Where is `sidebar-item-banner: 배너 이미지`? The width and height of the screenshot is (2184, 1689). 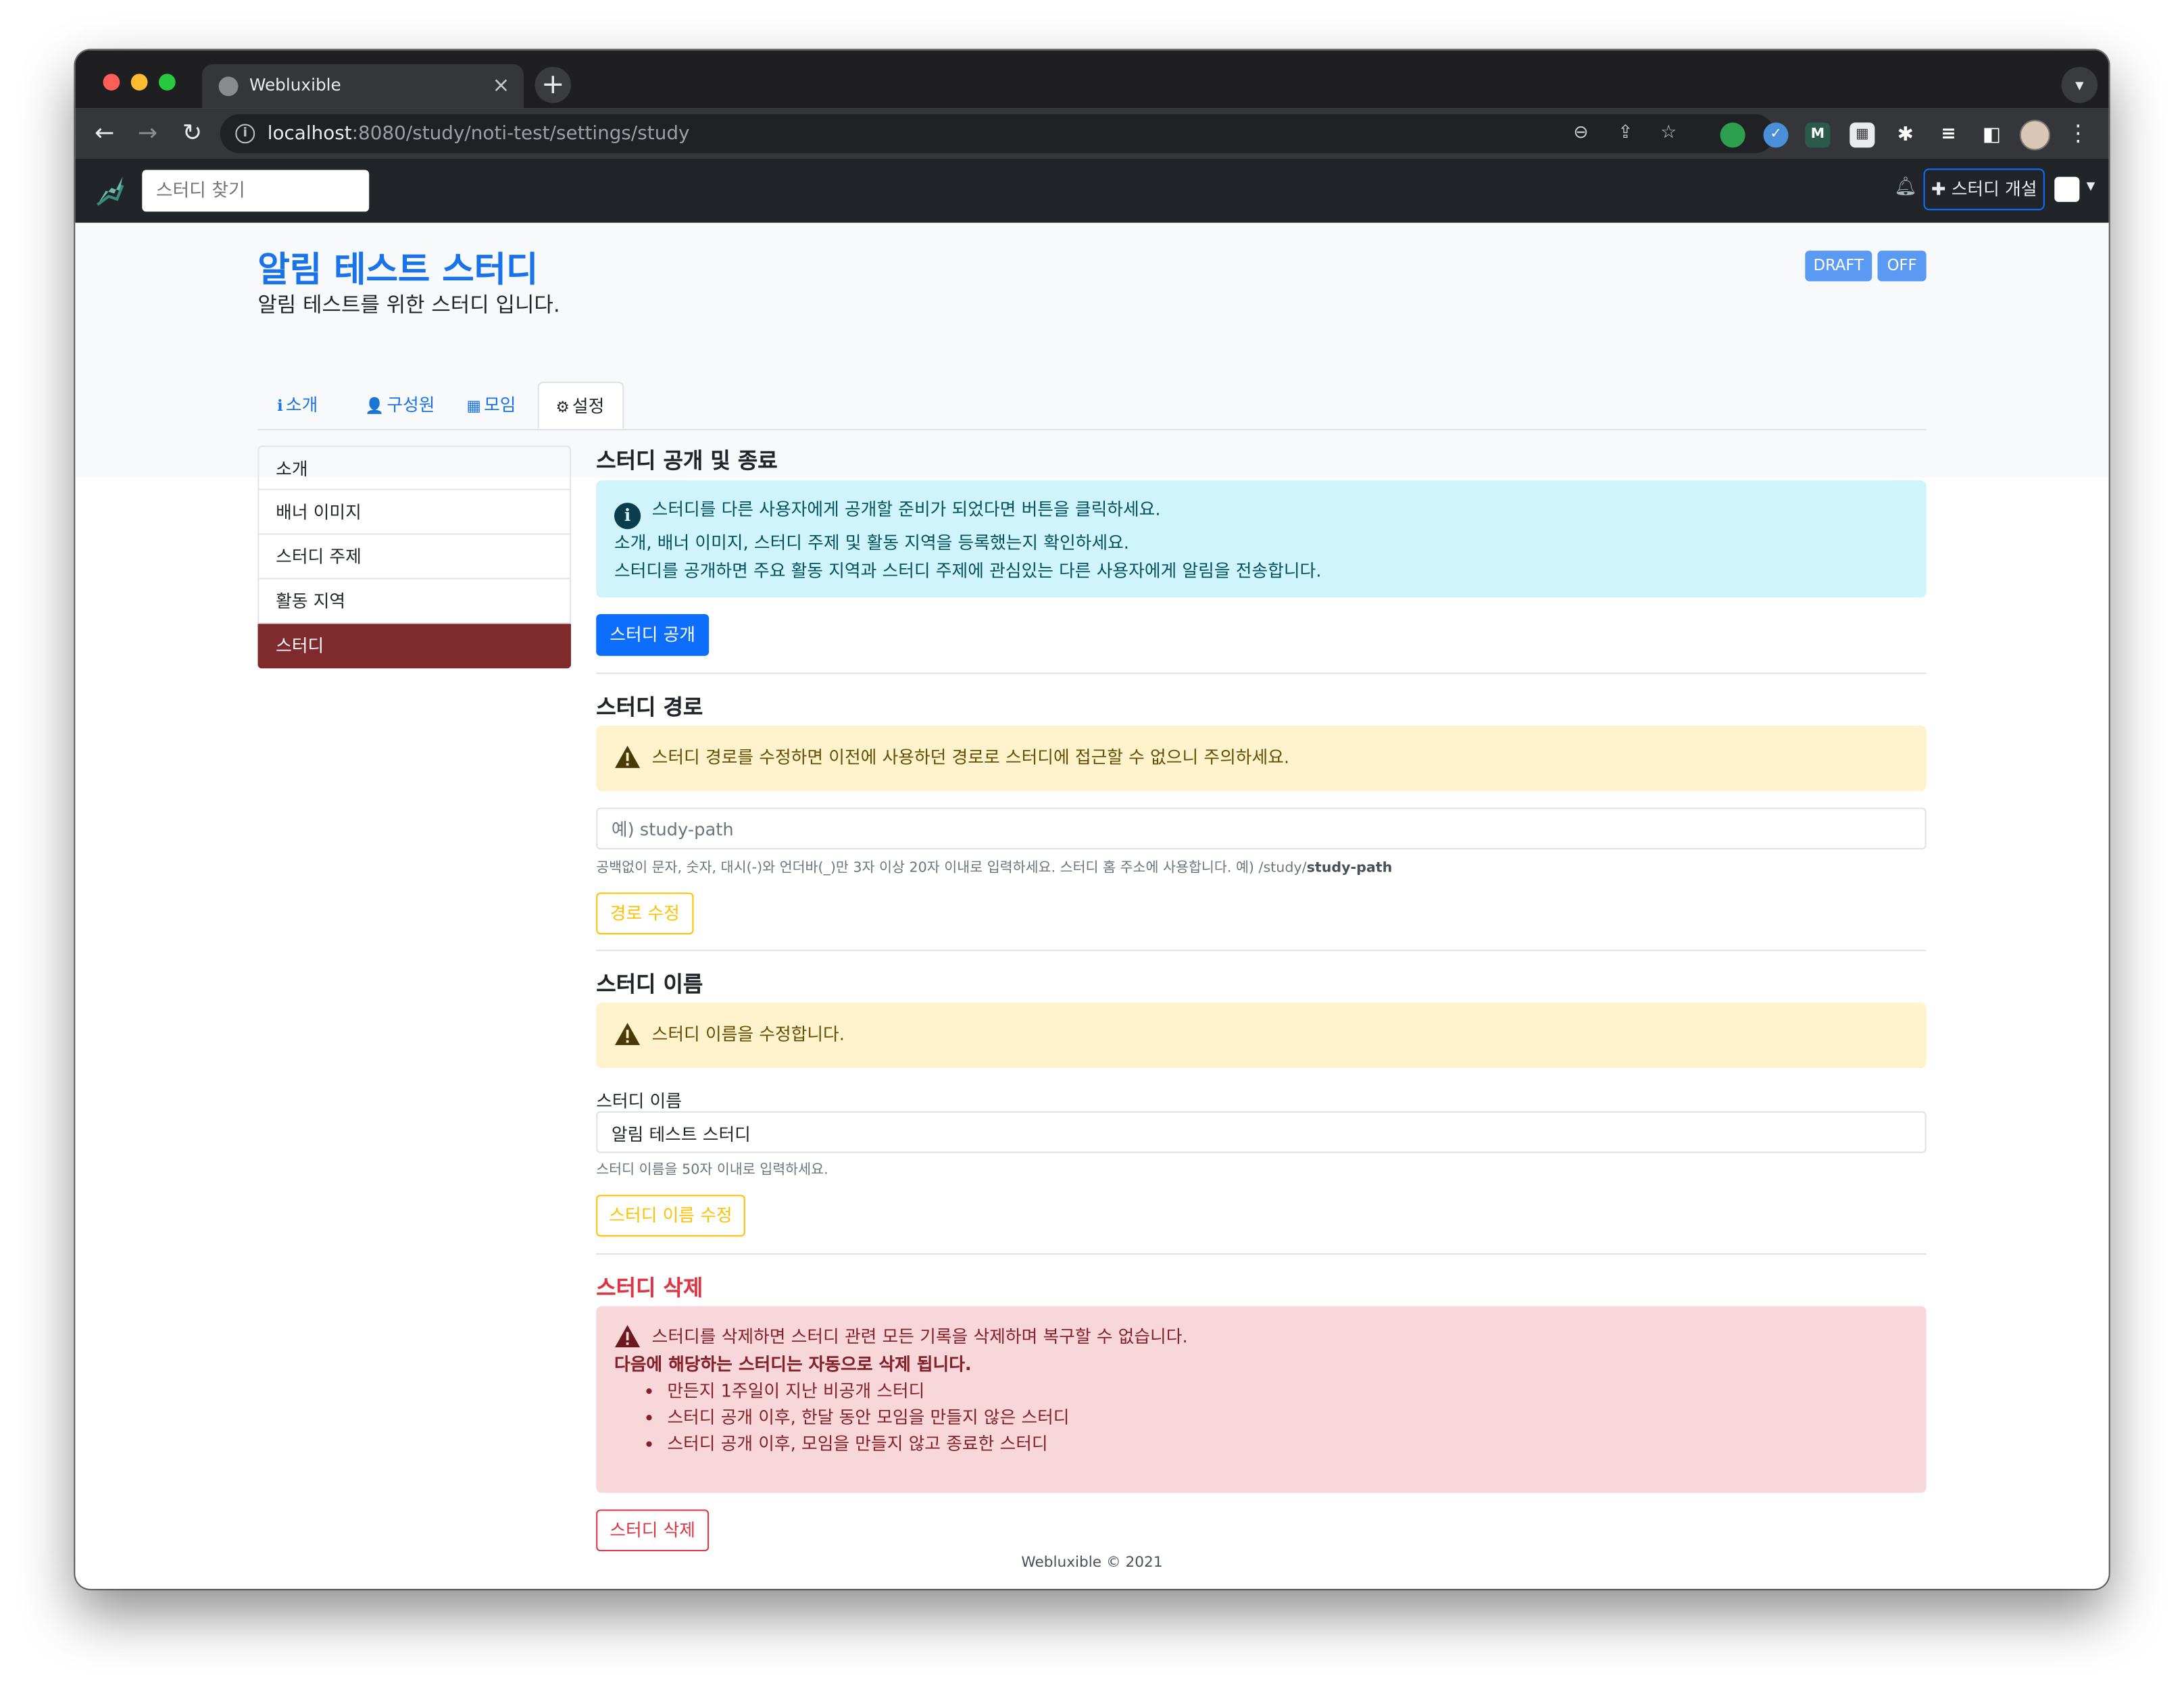
sidebar-item-banner: 배너 이미지 is located at coordinates (414, 512).